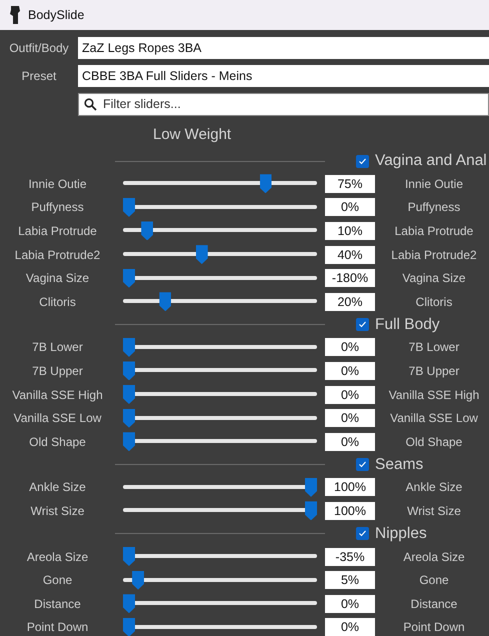 The height and width of the screenshot is (636, 489). What do you see at coordinates (15, 15) in the screenshot?
I see `figure-icon` at bounding box center [15, 15].